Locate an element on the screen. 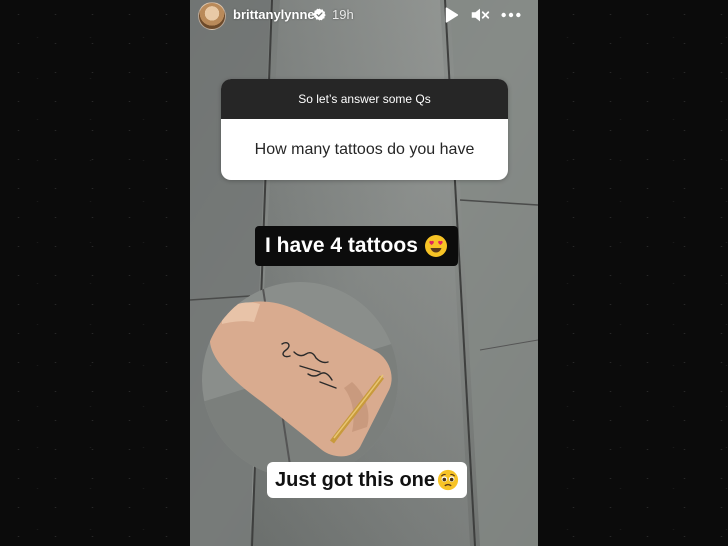 The width and height of the screenshot is (728, 546). story-header: brittanylynne 19h is located at coordinates (364, 15).